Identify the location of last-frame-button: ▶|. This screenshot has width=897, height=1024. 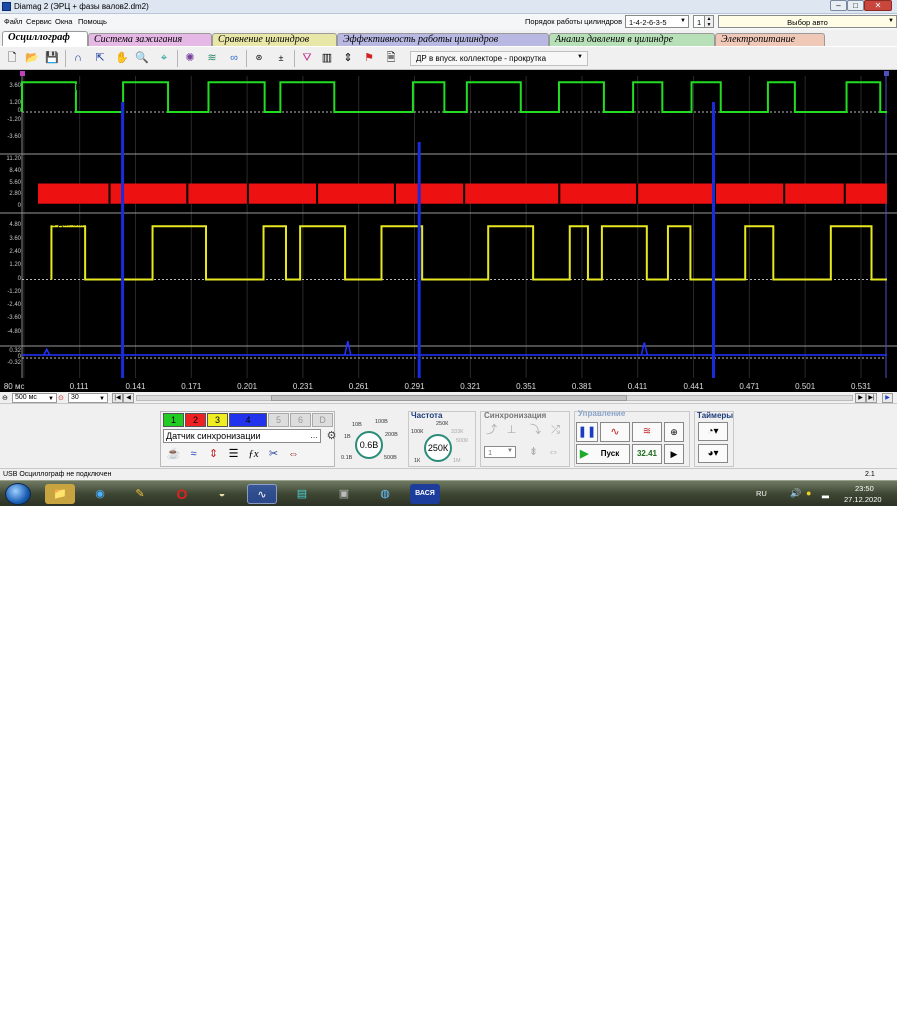
(871, 398).